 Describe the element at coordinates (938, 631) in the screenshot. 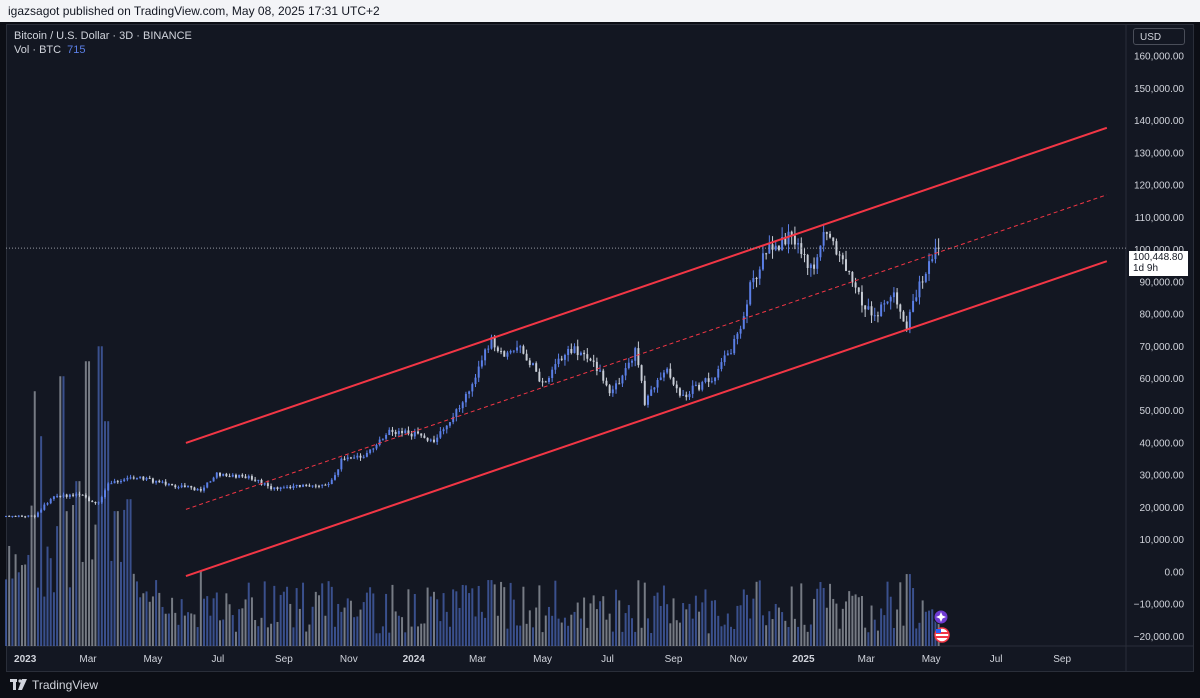

I see `flag-canton` at that location.